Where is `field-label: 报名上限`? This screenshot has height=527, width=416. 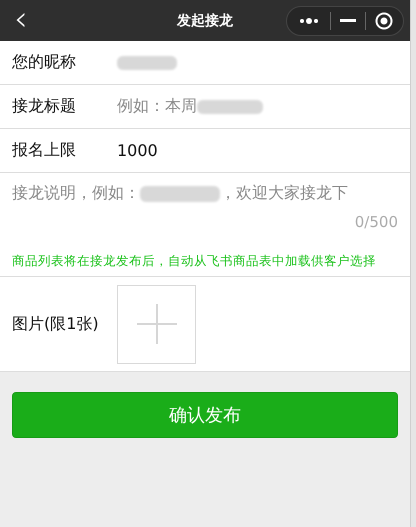
field-label: 报名上限 is located at coordinates (44, 150).